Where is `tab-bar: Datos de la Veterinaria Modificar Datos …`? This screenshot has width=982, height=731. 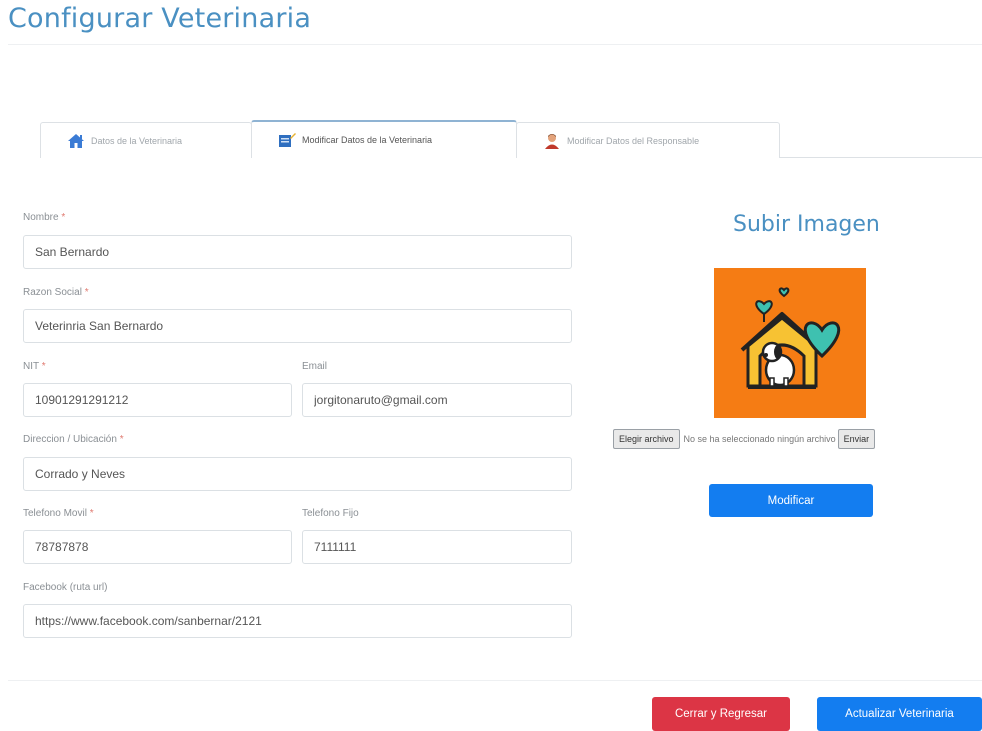 tab-bar: Datos de la Veterinaria Modificar Datos … is located at coordinates (511, 139).